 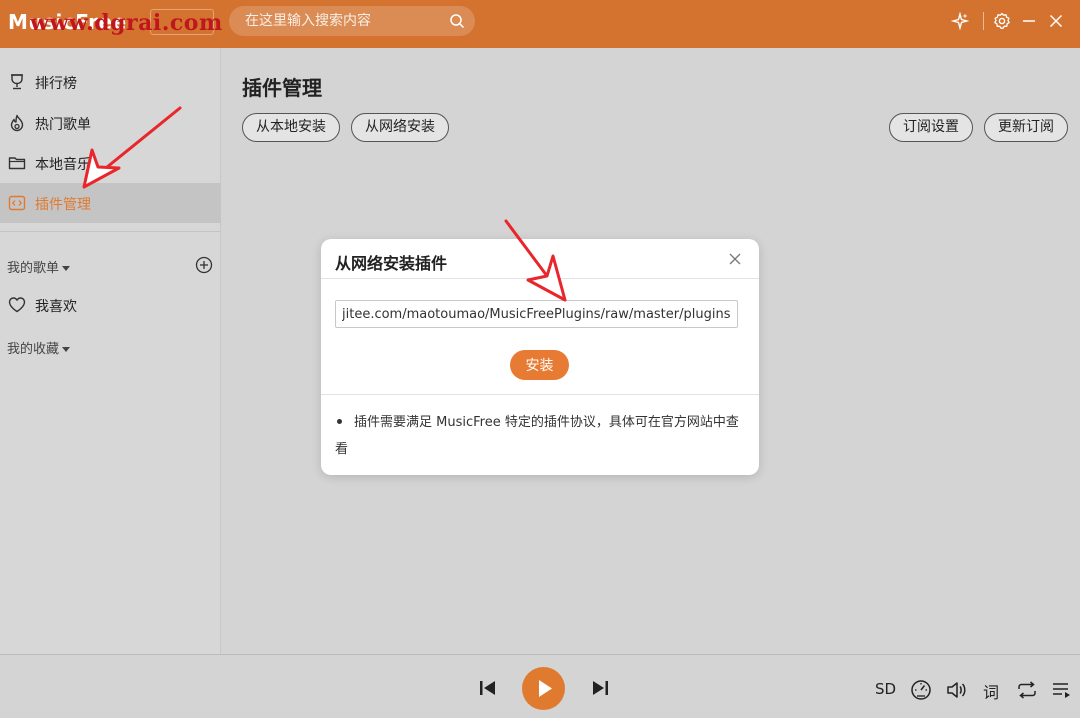 What do you see at coordinates (17, 203) in the screenshot?
I see `code-icon` at bounding box center [17, 203].